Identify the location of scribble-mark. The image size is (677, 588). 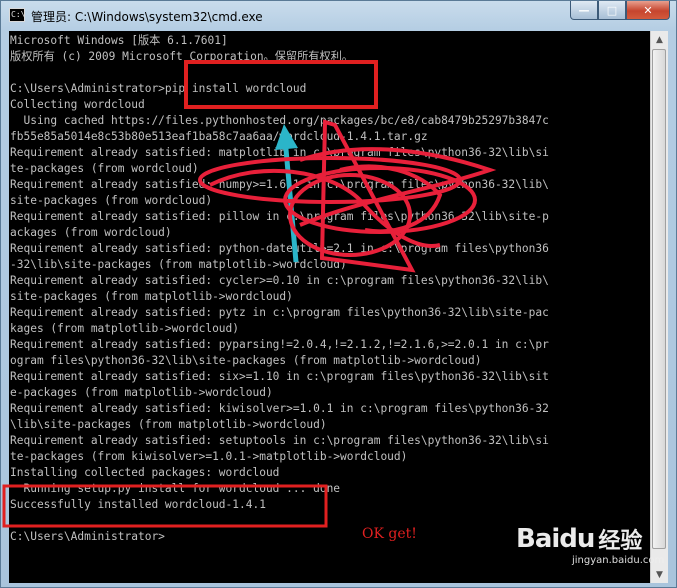
(347, 196).